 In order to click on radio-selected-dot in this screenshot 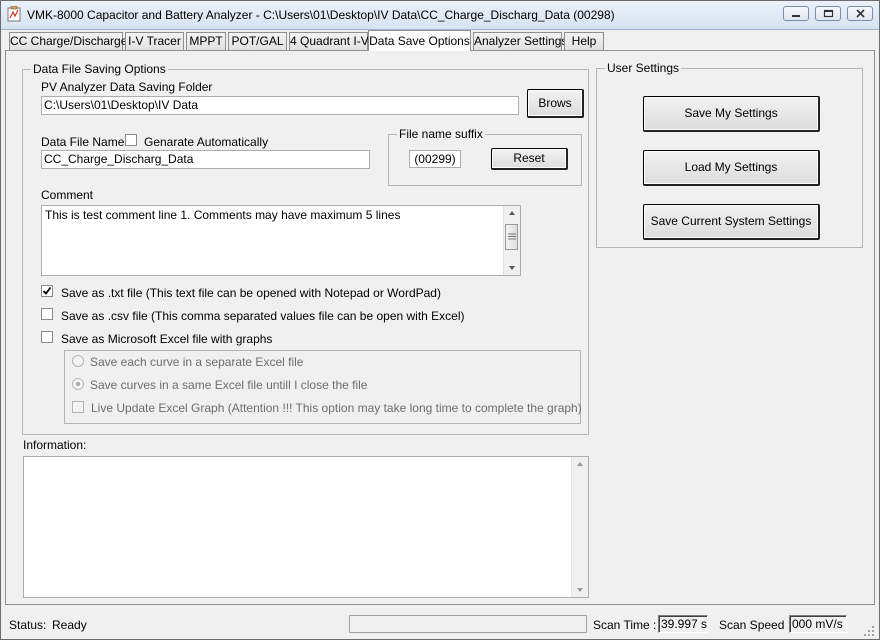, I will do `click(78, 384)`.